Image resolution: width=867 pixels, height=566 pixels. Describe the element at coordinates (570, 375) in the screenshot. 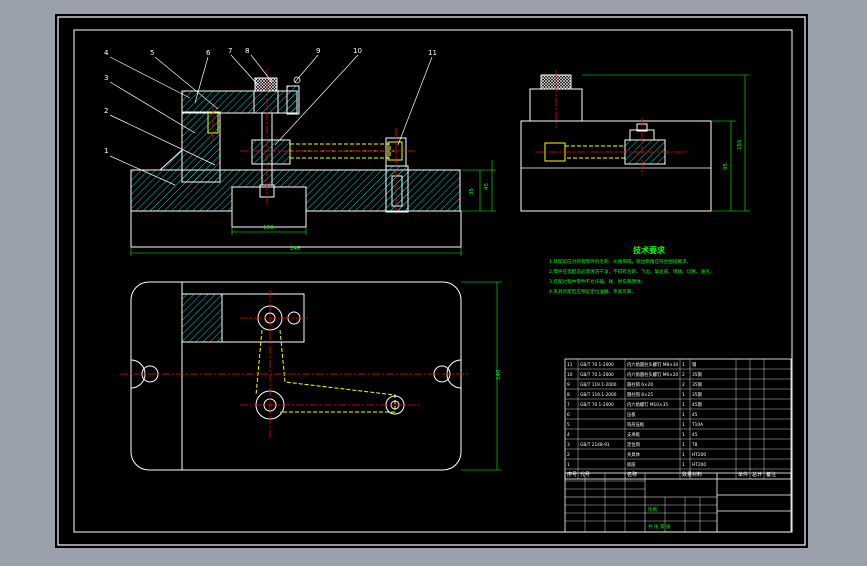

I see `bom-cell-no: 10` at that location.